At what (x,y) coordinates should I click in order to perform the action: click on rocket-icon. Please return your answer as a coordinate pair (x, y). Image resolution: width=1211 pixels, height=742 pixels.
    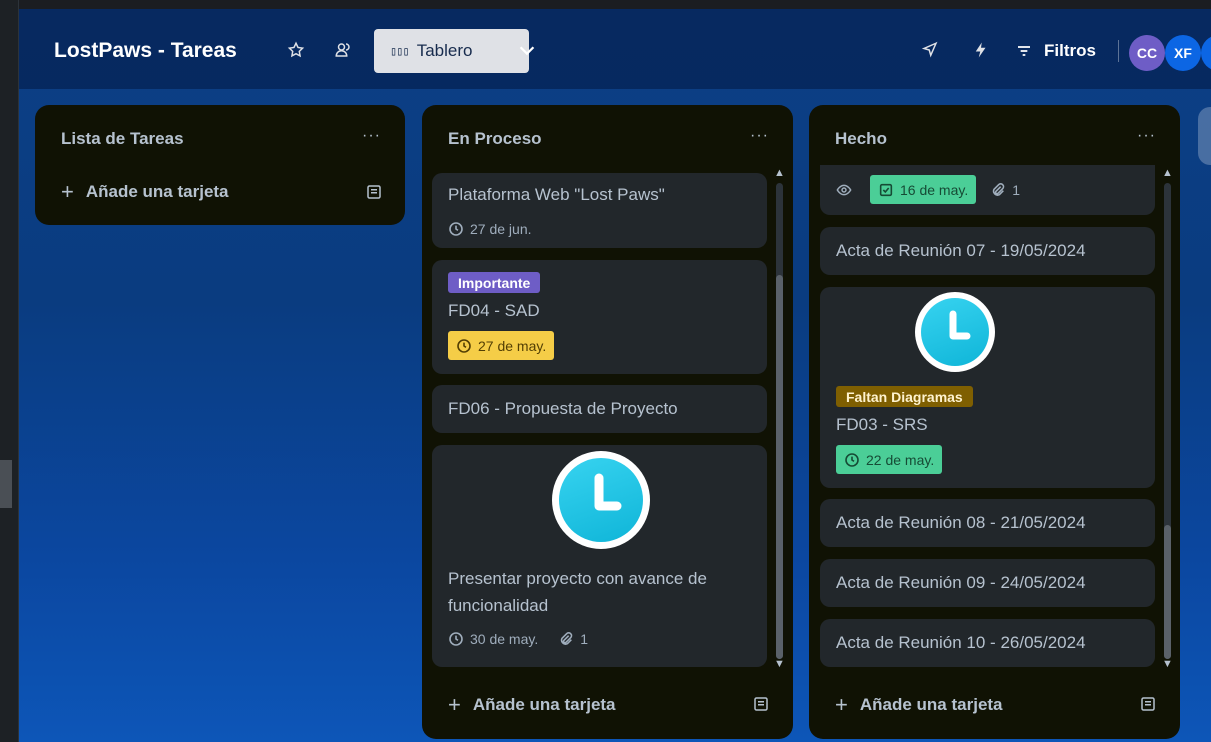
    Looking at the image, I should click on (930, 50).